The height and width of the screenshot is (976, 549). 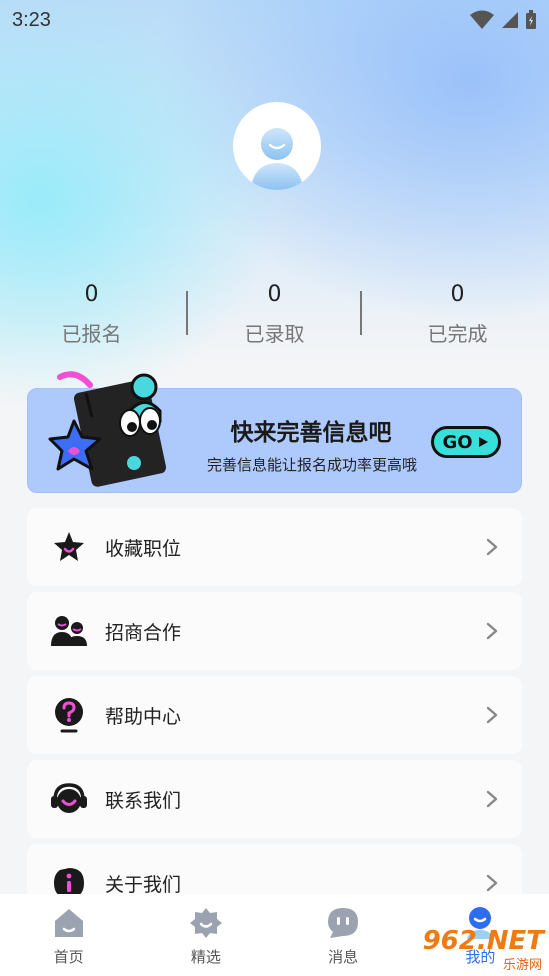 What do you see at coordinates (483, 941) in the screenshot?
I see `watermark-brand: 962.NET` at bounding box center [483, 941].